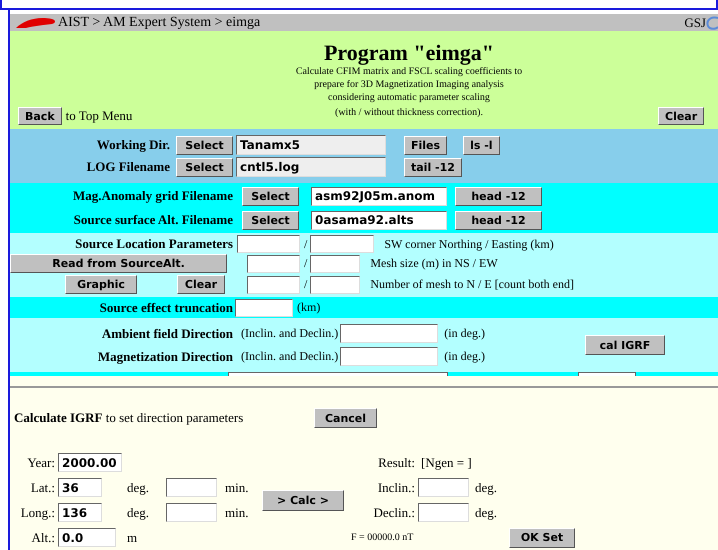 The width and height of the screenshot is (718, 550). I want to click on field-label: Source surface Alt. Filename, so click(152, 220).